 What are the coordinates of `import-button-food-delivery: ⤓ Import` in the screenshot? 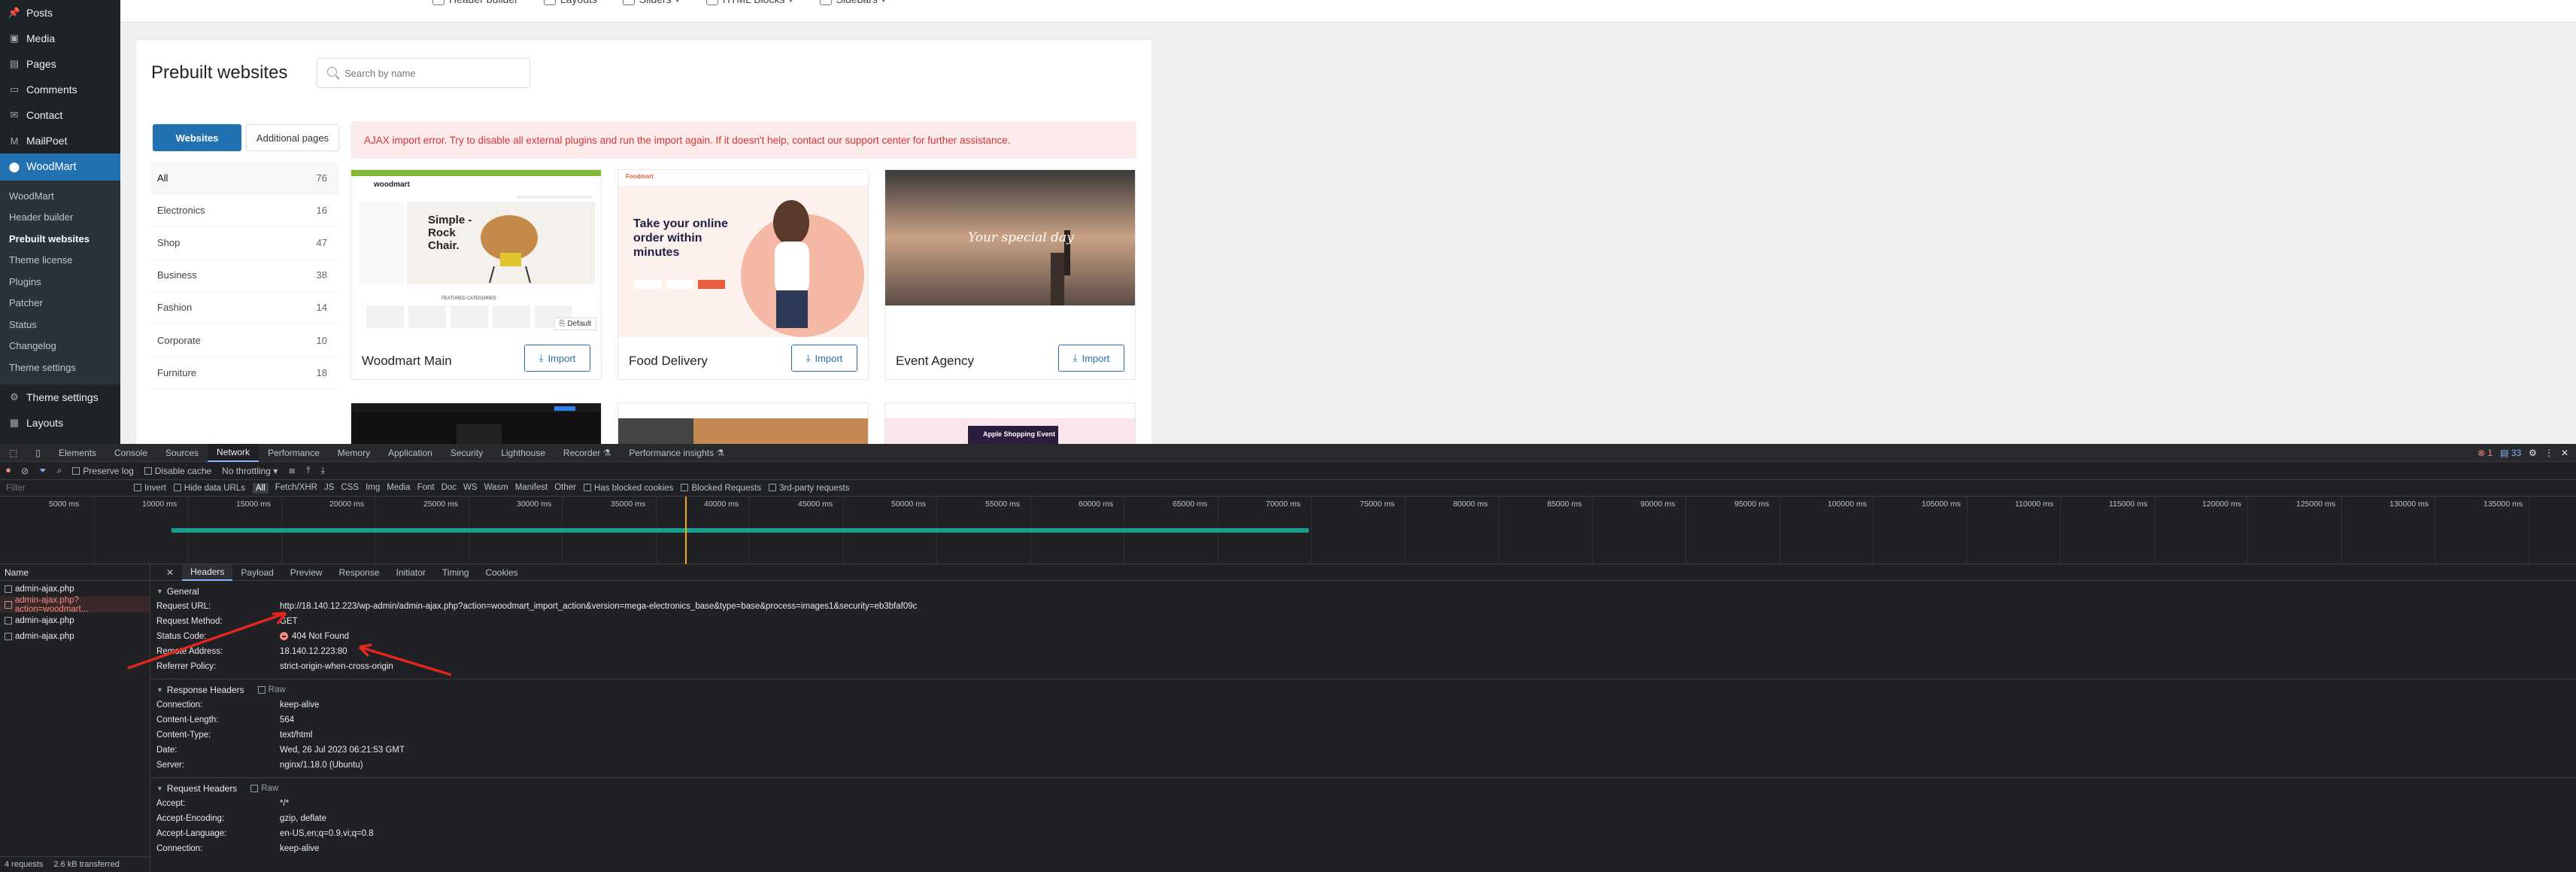 It's located at (824, 358).